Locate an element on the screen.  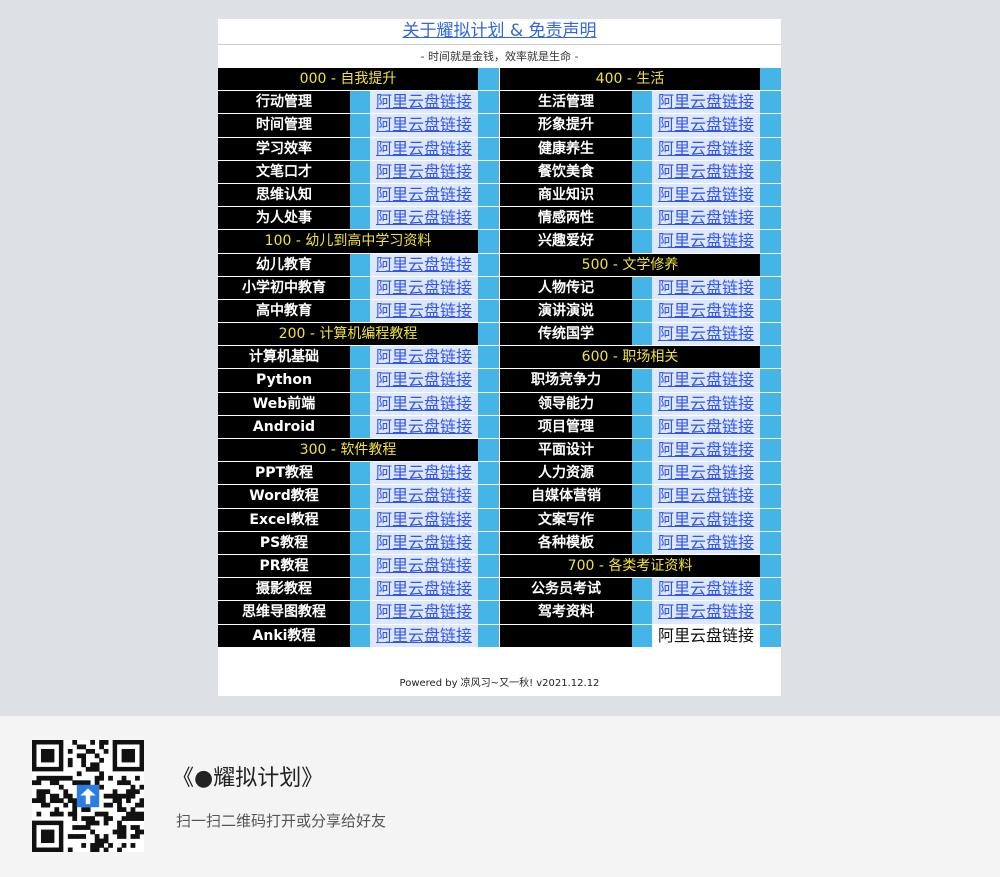
page-title-link: 关于耀拟计划 & 免责声明 is located at coordinates (499, 32).